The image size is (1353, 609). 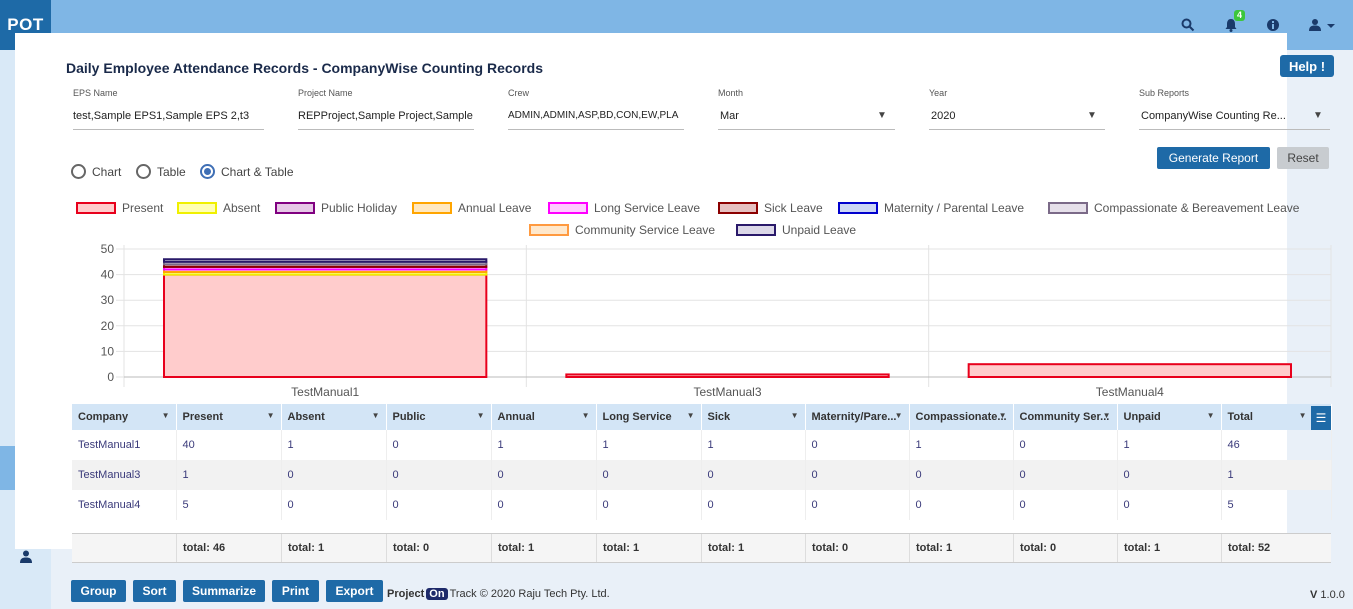 I want to click on column-header: Maternity/Pare... ▼, so click(x=857, y=417).